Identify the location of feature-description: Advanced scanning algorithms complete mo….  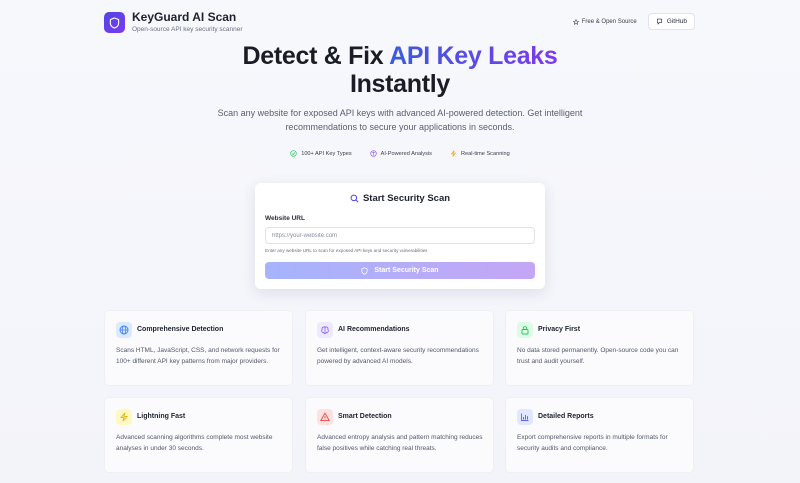
(194, 443).